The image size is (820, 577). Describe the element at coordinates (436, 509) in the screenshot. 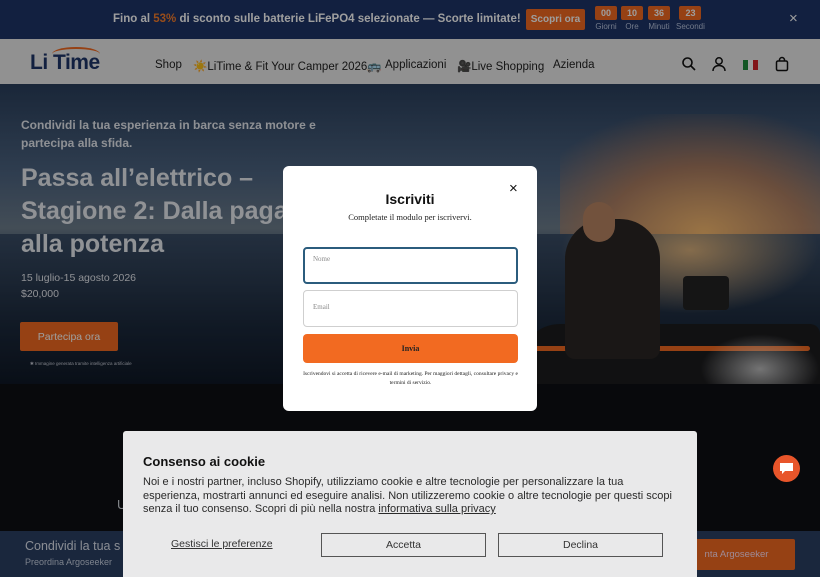

I see `privacy-policy-link: informativa sulla privacy` at that location.